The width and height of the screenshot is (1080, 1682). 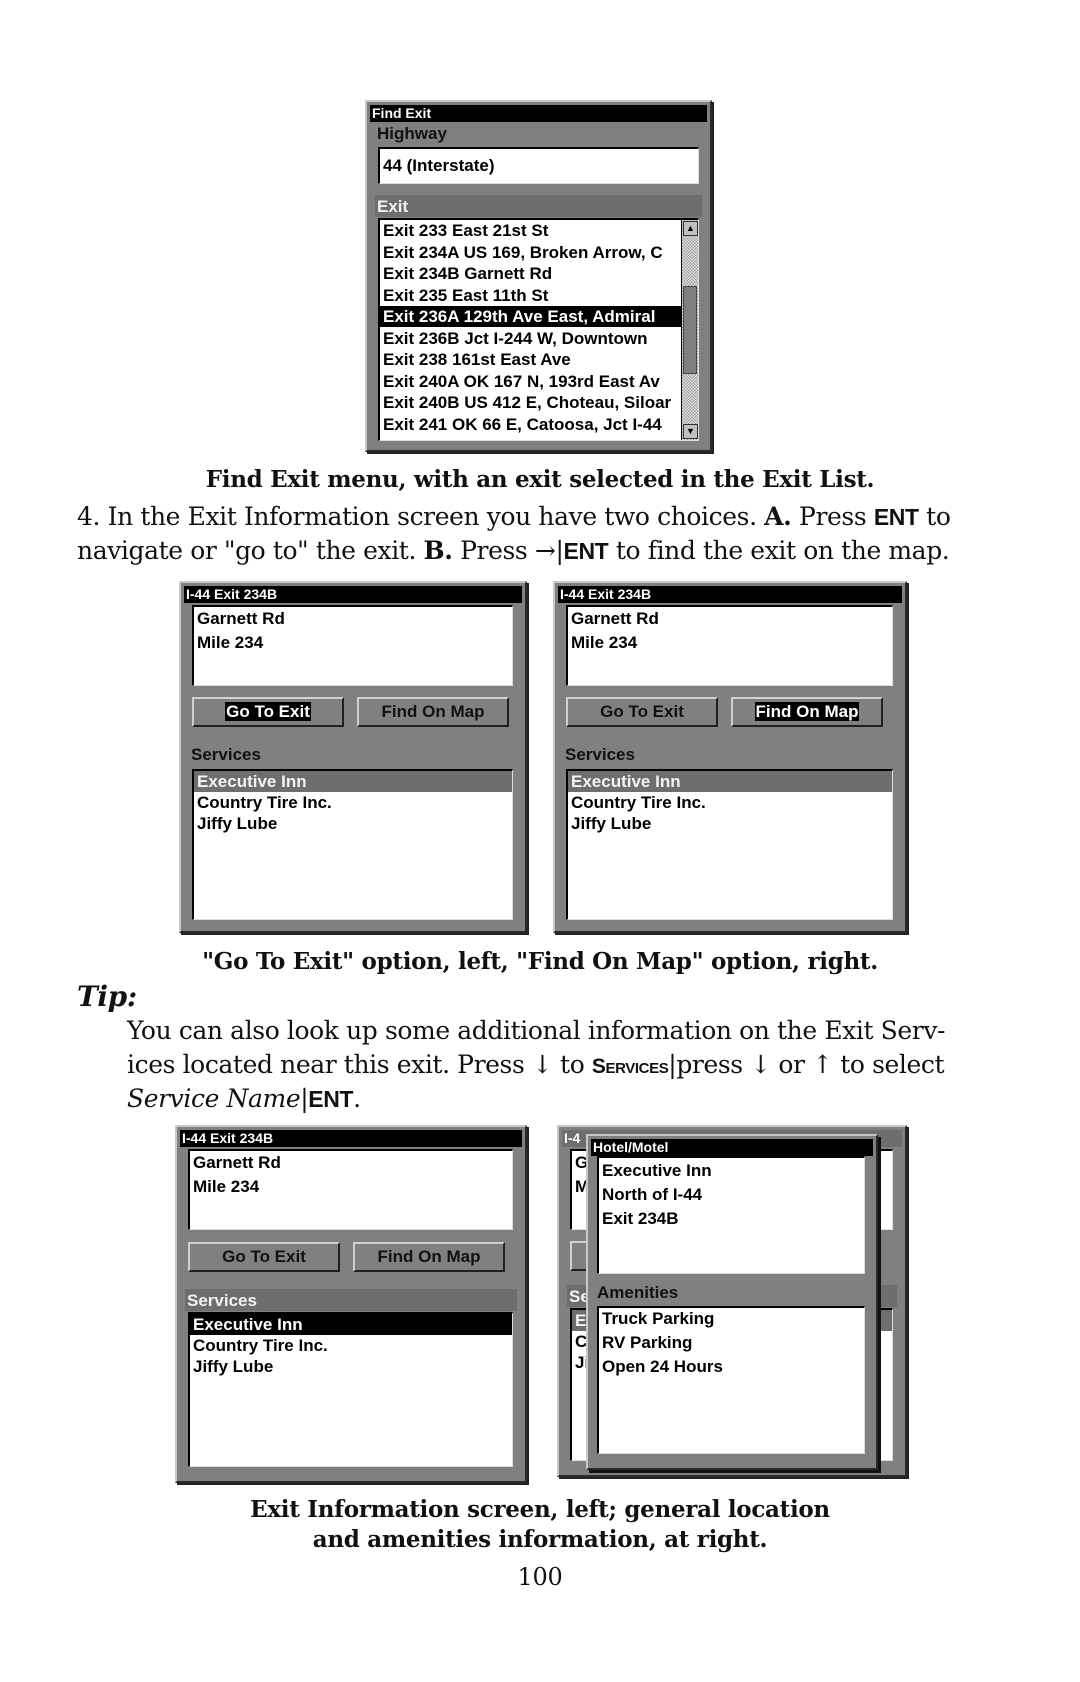 What do you see at coordinates (250, 550) in the screenshot?
I see `step4-text: navigate or "go to" the exit.` at bounding box center [250, 550].